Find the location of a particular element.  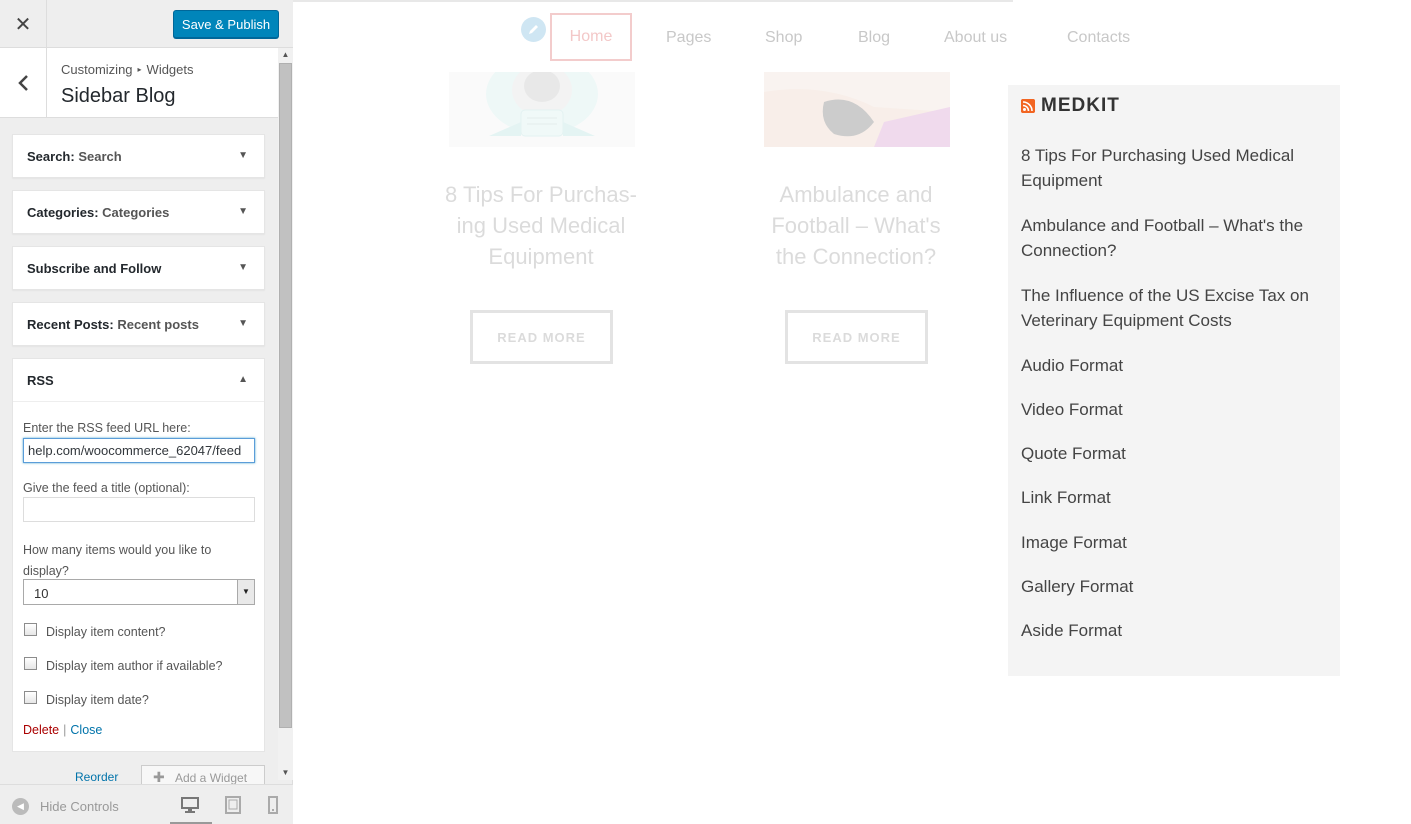

customizer-footer: ◀ Hide Controls is located at coordinates (146, 804).